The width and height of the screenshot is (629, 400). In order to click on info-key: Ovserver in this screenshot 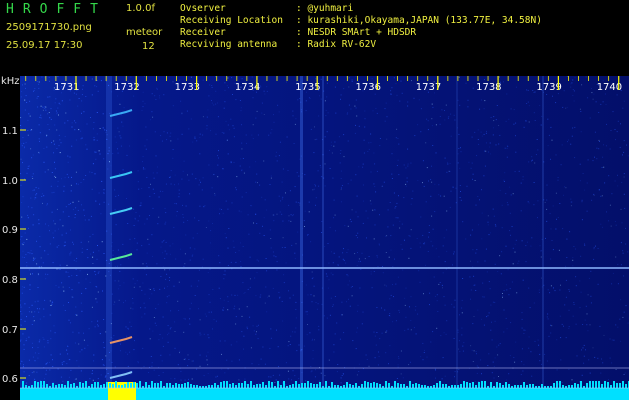, I will do `click(203, 8)`.